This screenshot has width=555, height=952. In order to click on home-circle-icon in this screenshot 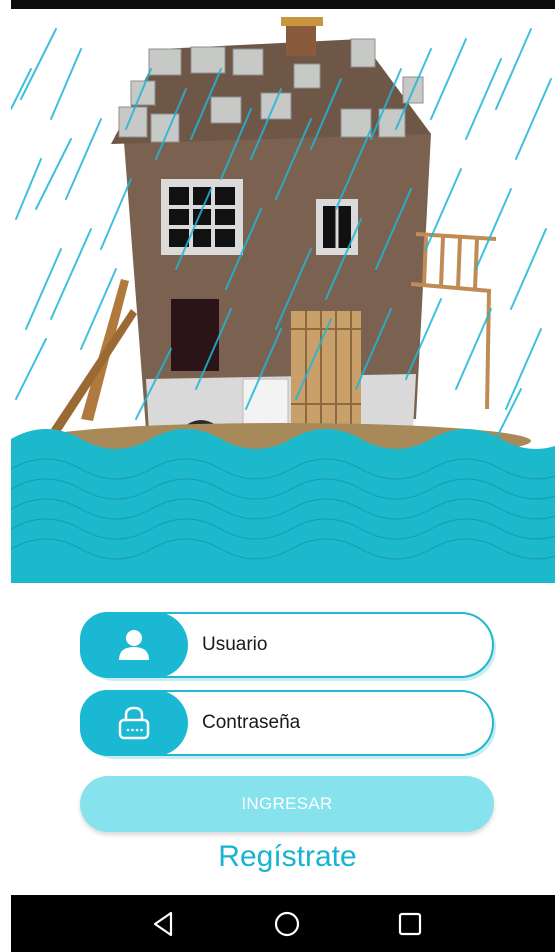, I will do `click(287, 924)`.